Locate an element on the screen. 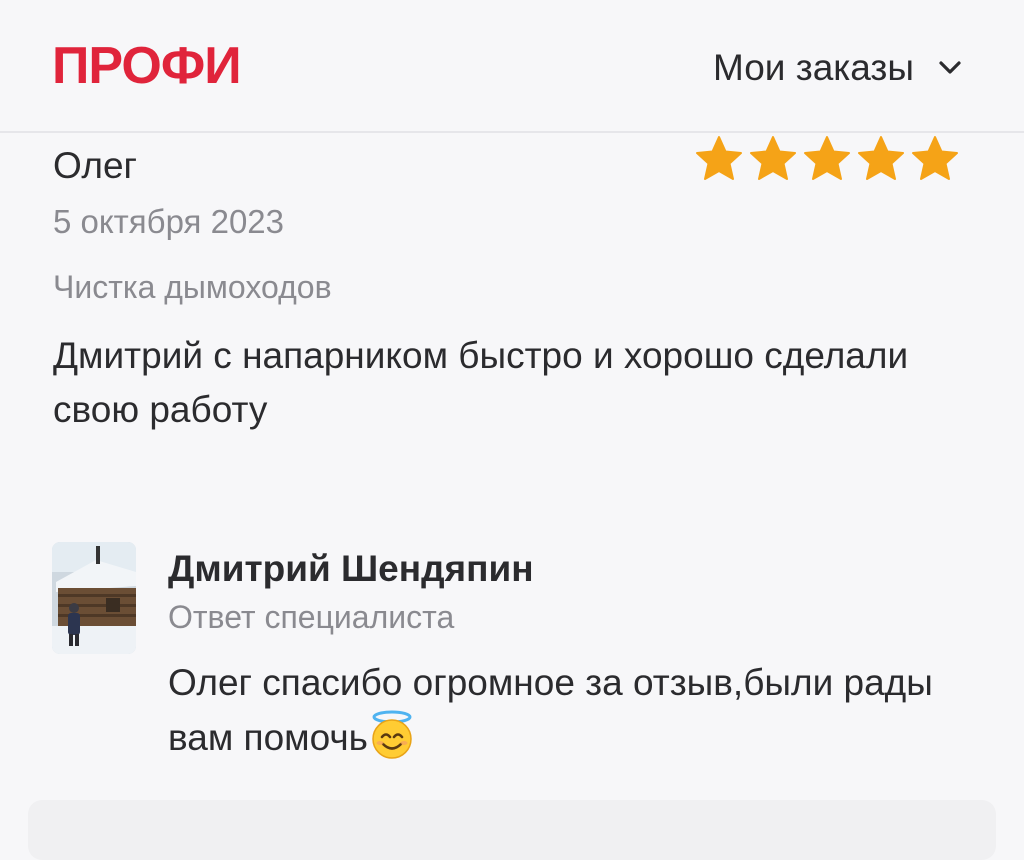 This screenshot has width=1024, height=860. profi-logo: ПРОФИ is located at coordinates (147, 66).